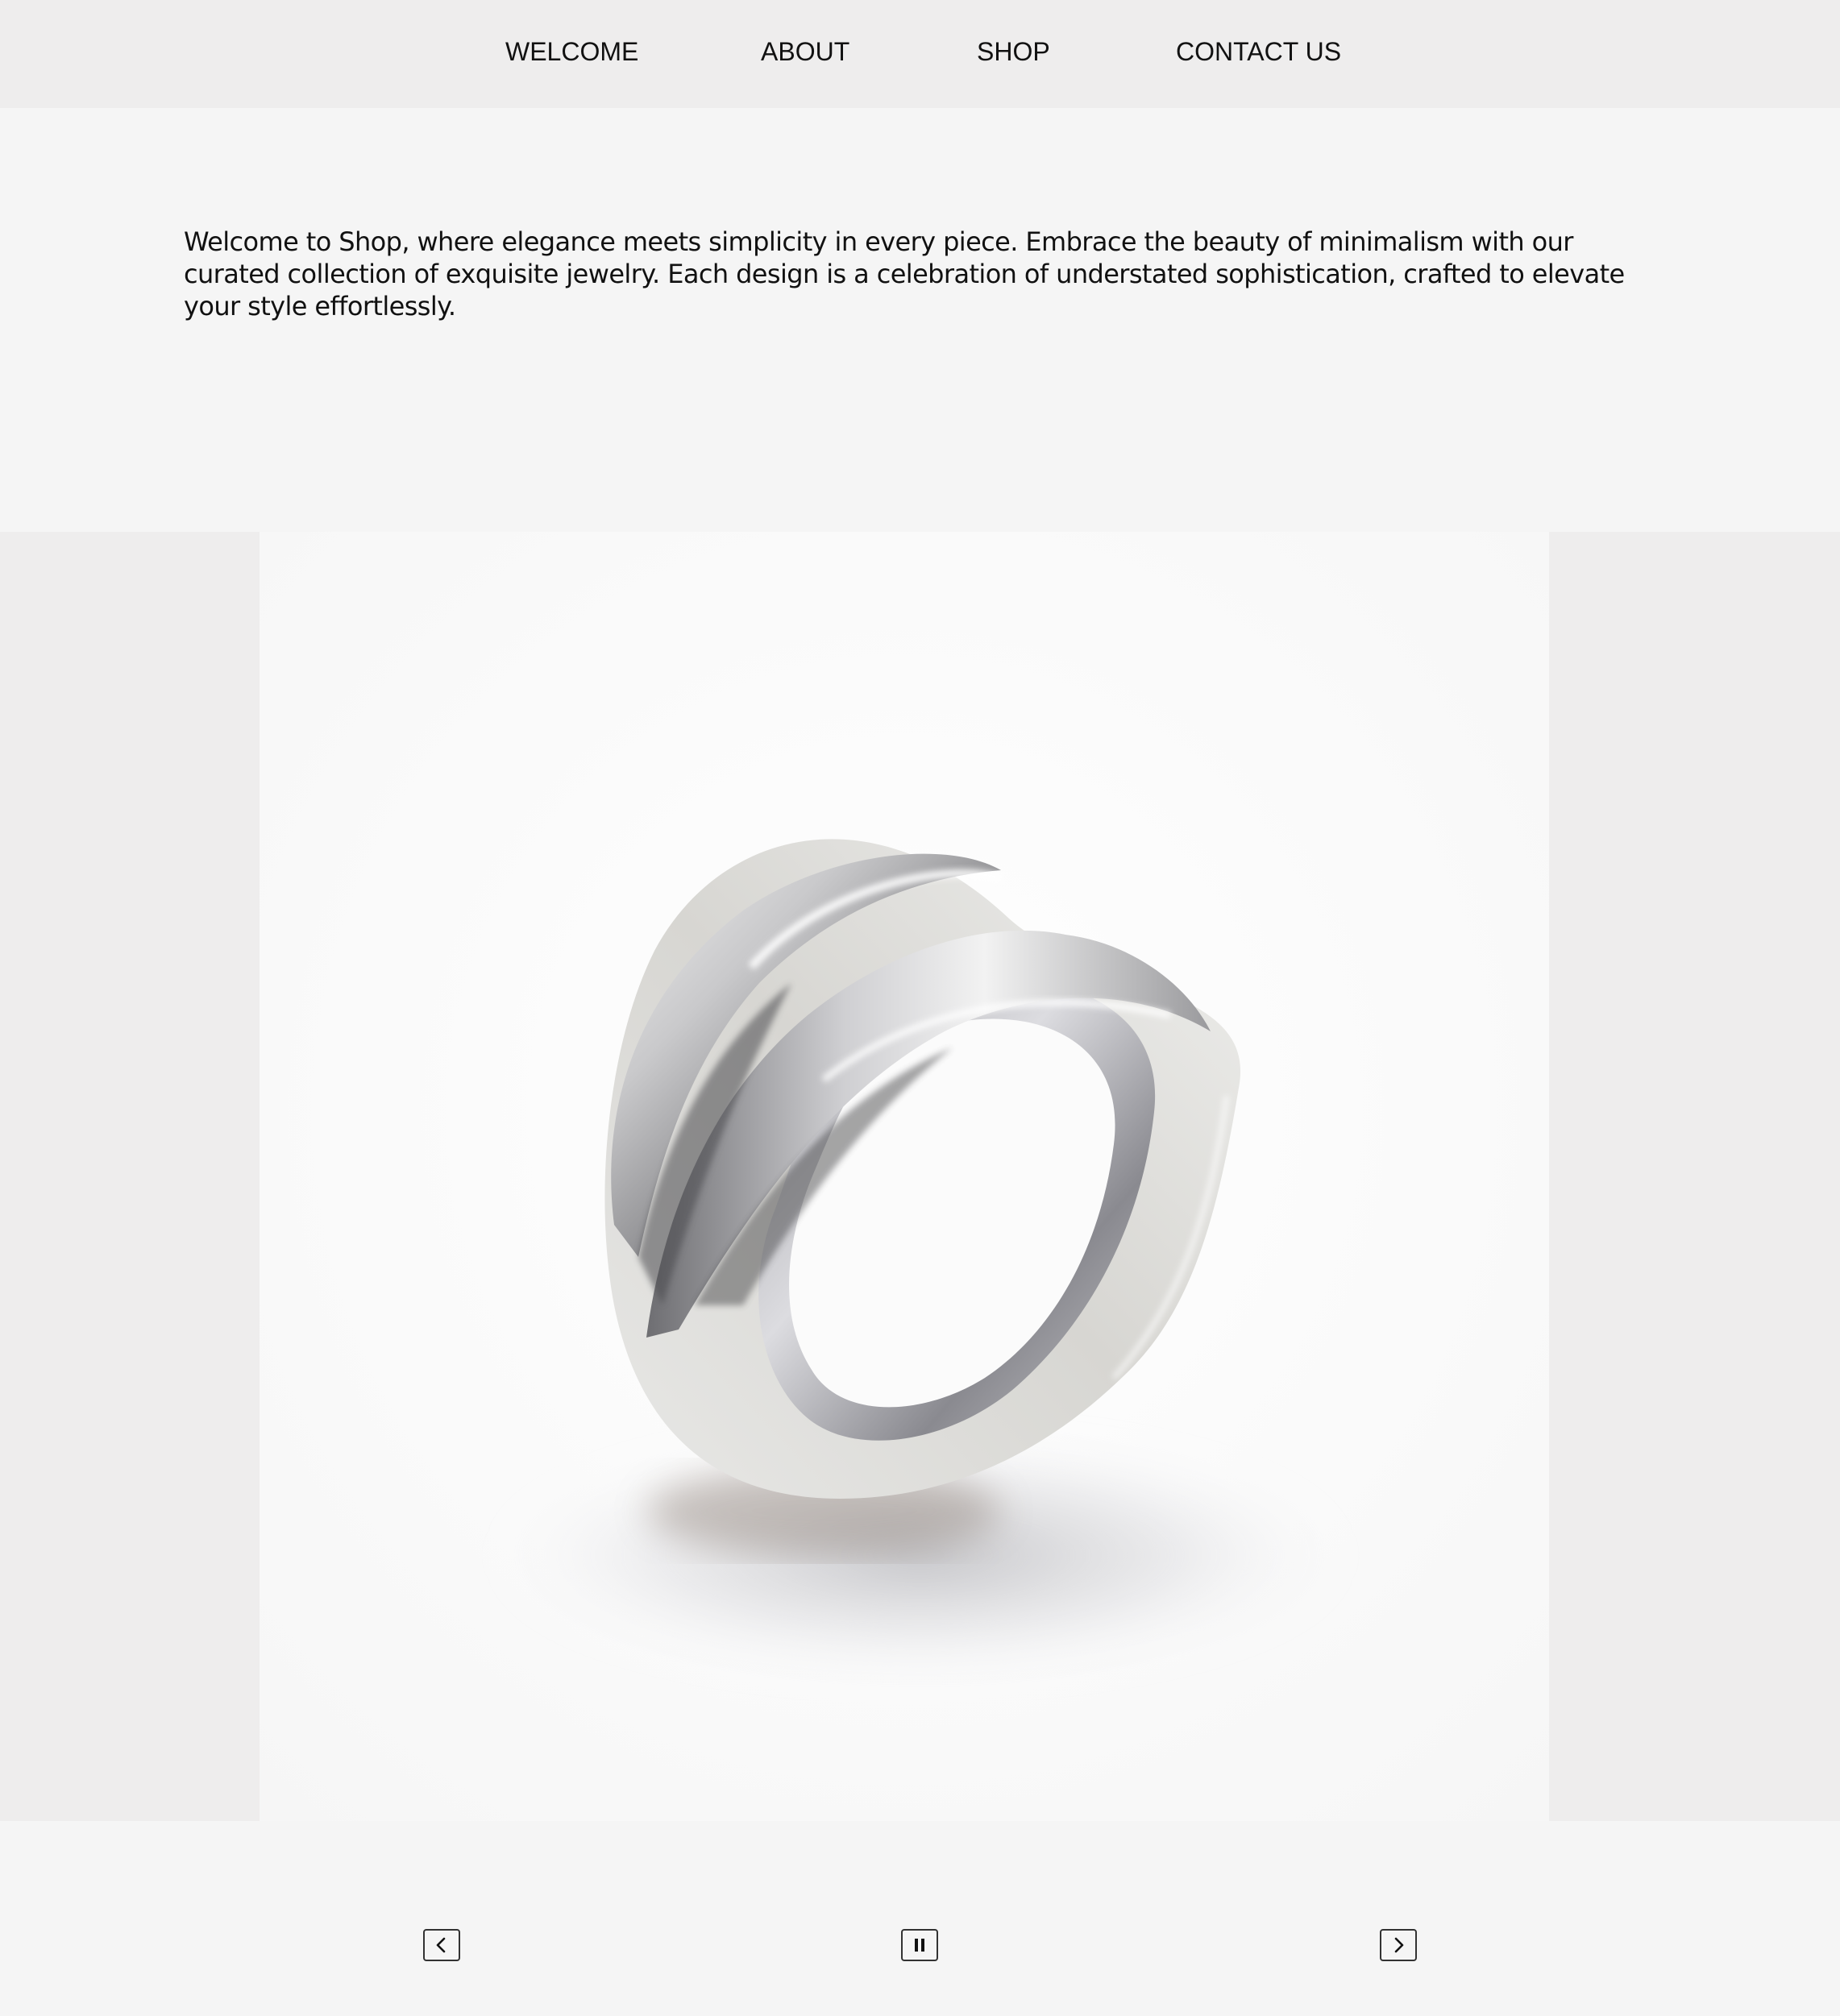 This screenshot has height=2016, width=1840. Describe the element at coordinates (920, 1918) in the screenshot. I see `slider-controls` at that location.